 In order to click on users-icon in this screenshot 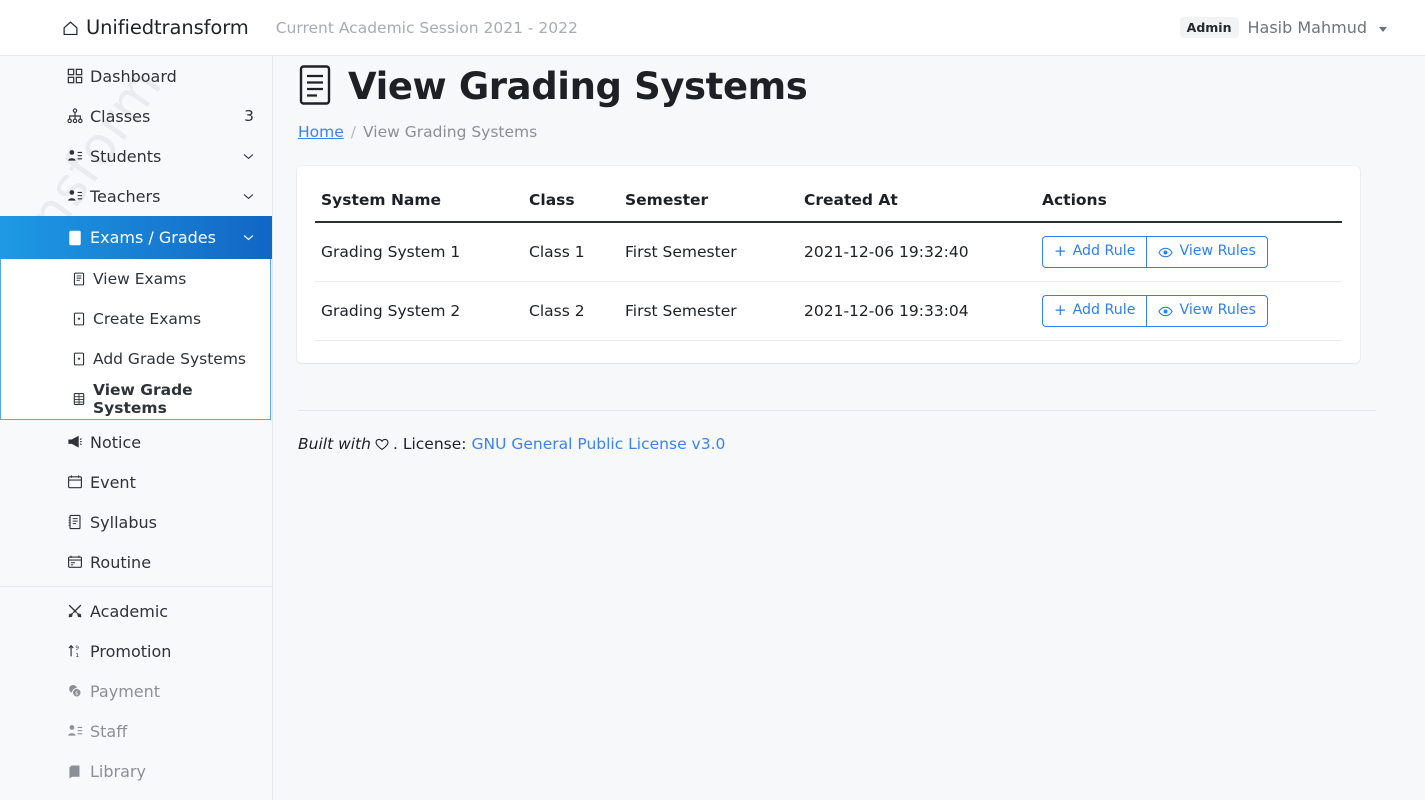, I will do `click(74, 196)`.